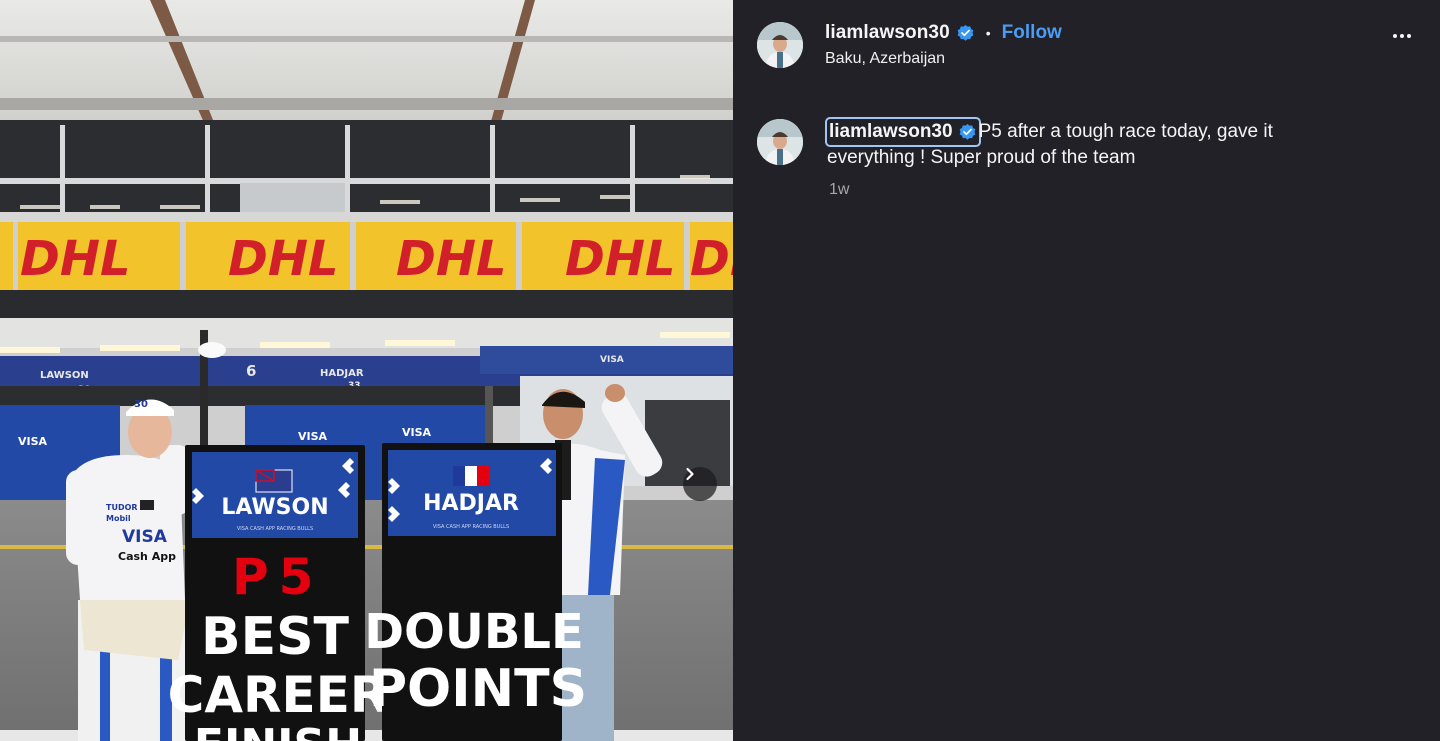  Describe the element at coordinates (64, 375) in the screenshot. I see `garage-sign-left: LAWSON` at that location.